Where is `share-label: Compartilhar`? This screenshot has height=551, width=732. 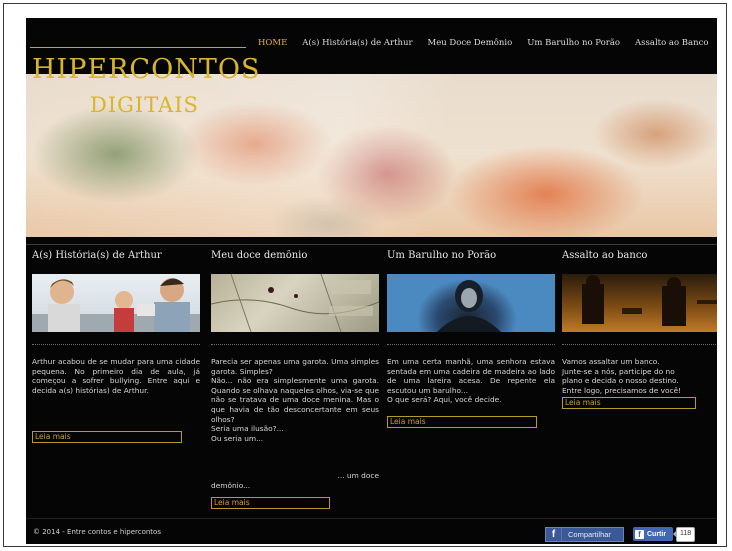
share-label: Compartilhar is located at coordinates (589, 534).